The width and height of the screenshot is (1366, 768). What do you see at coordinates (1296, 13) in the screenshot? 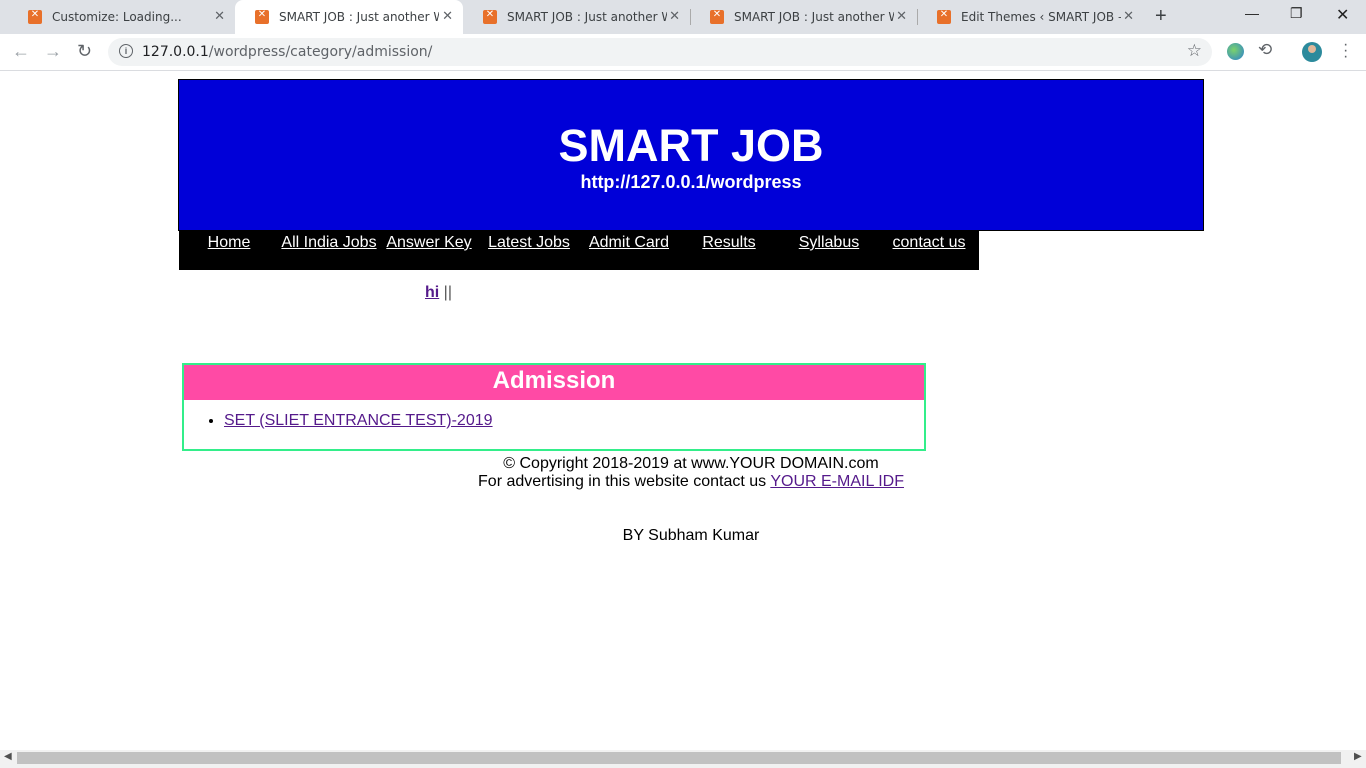
I see `restore-icon: ❐` at bounding box center [1296, 13].